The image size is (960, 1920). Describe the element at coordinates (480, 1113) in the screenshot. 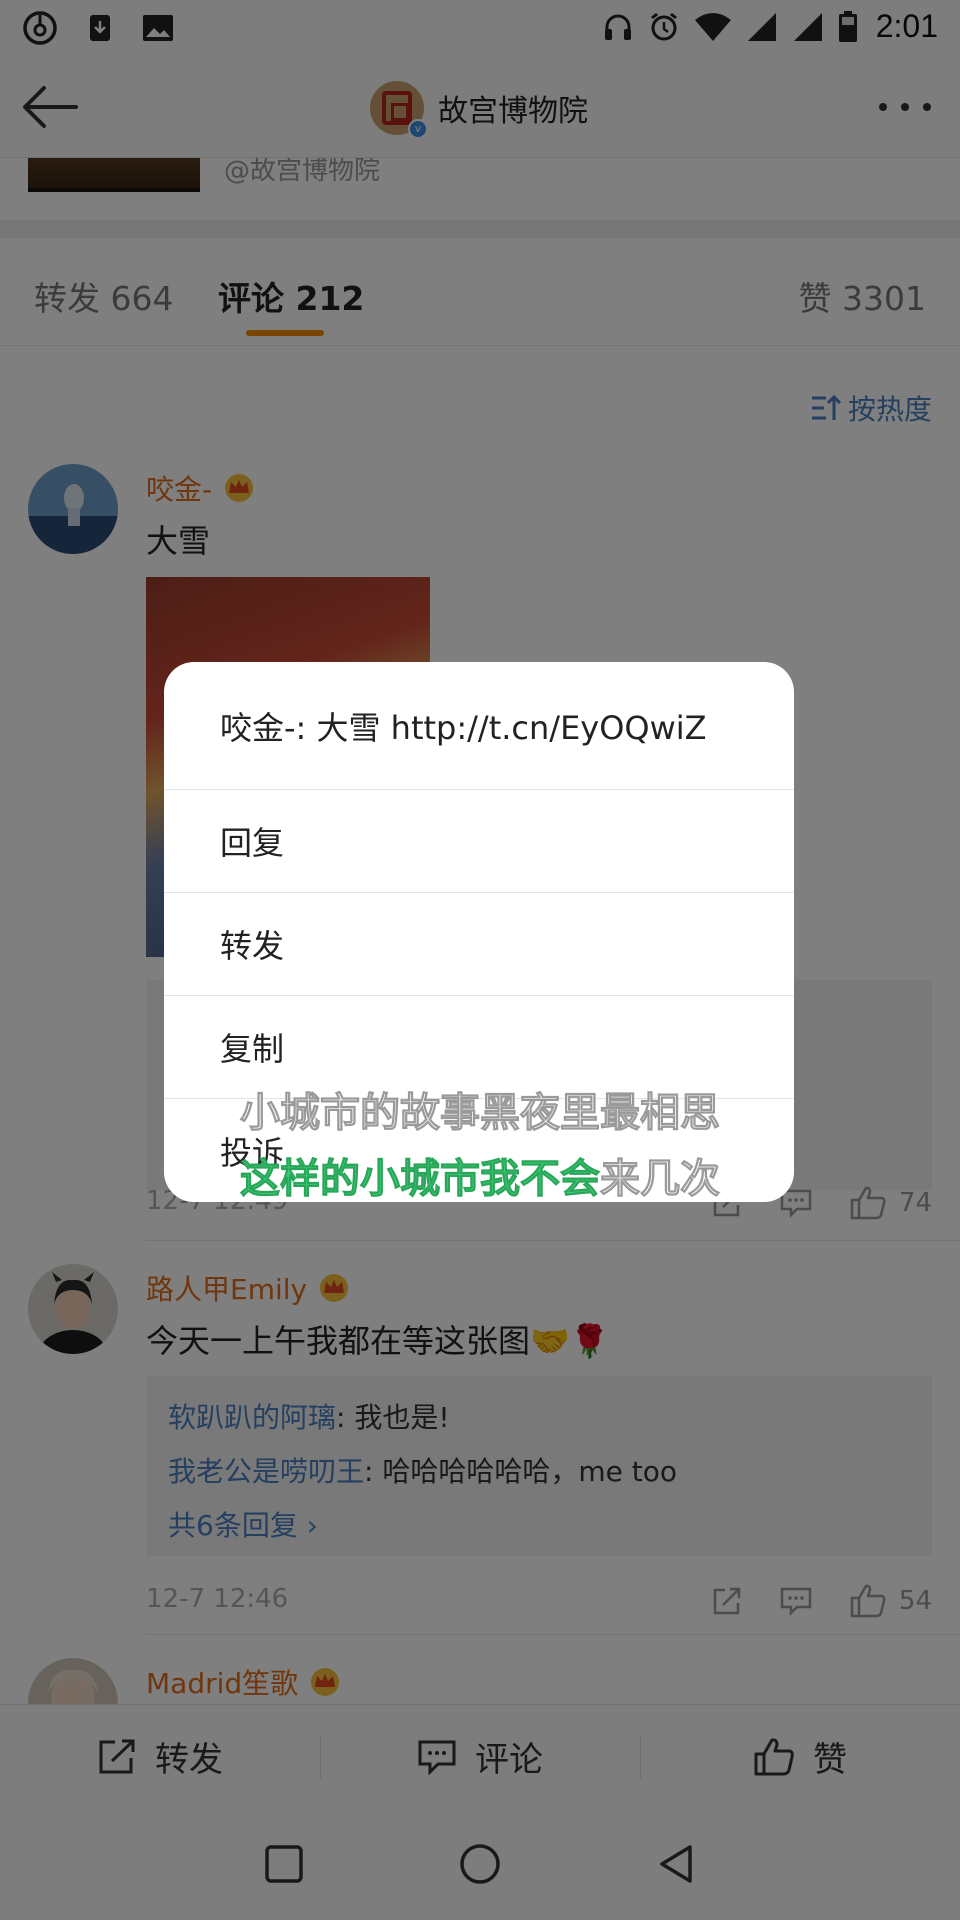

I see `floating-lyric-line-1: 小城市的故事黑夜里最相思` at that location.